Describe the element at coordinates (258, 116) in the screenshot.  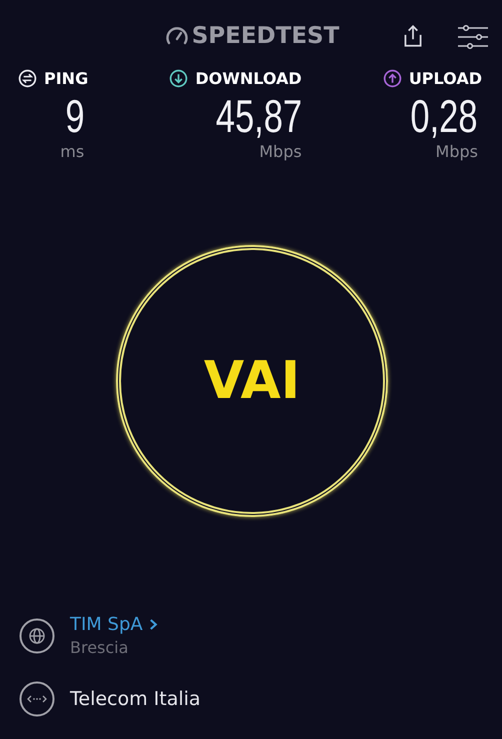
I see `metric-value: 45,87` at that location.